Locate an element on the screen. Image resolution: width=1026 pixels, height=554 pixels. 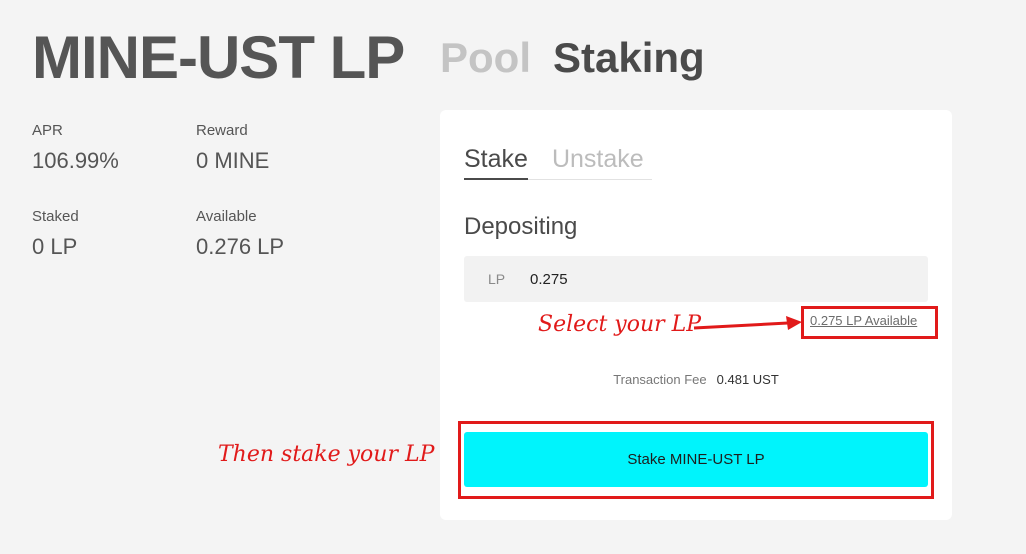
stat-reward-value: 0 MINE is located at coordinates (233, 160).